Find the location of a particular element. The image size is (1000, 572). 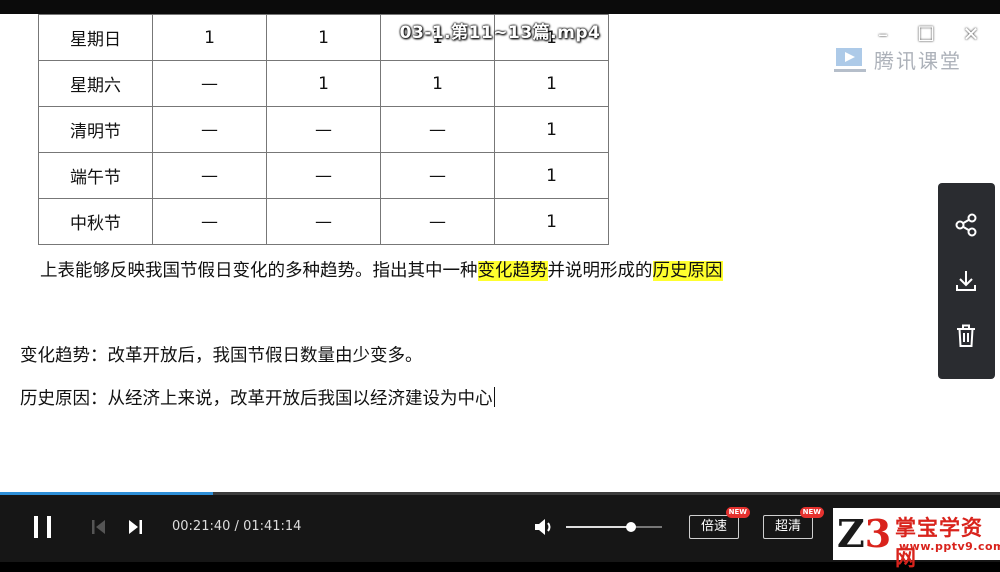

question-part2: 并说明形成的 is located at coordinates (600, 271).